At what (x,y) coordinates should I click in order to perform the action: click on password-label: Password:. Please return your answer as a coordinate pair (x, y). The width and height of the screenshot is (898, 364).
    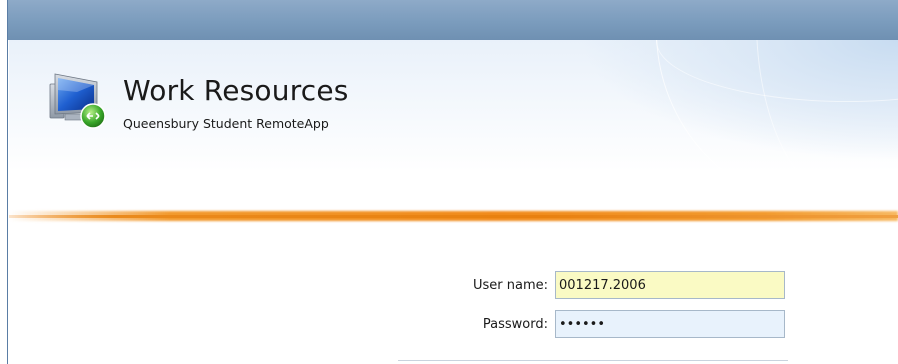
    Looking at the image, I should click on (515, 324).